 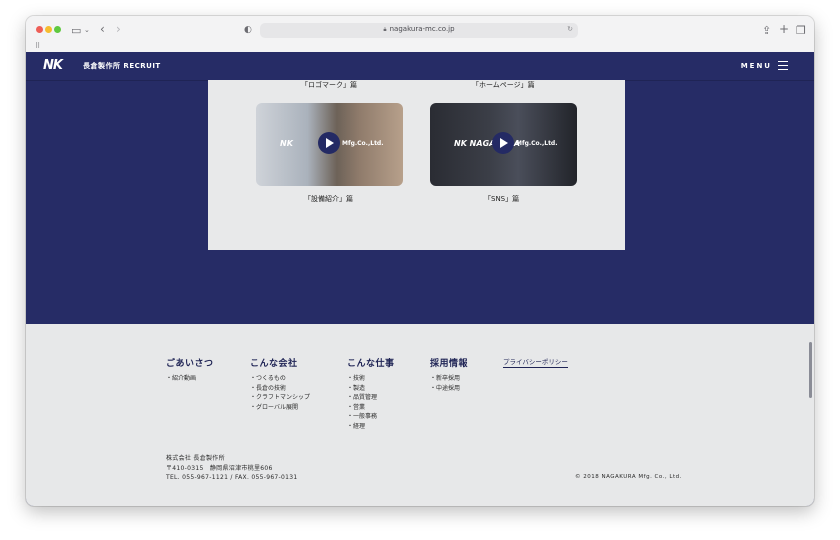 I want to click on footer-heading: こんな仕事, so click(x=371, y=362).